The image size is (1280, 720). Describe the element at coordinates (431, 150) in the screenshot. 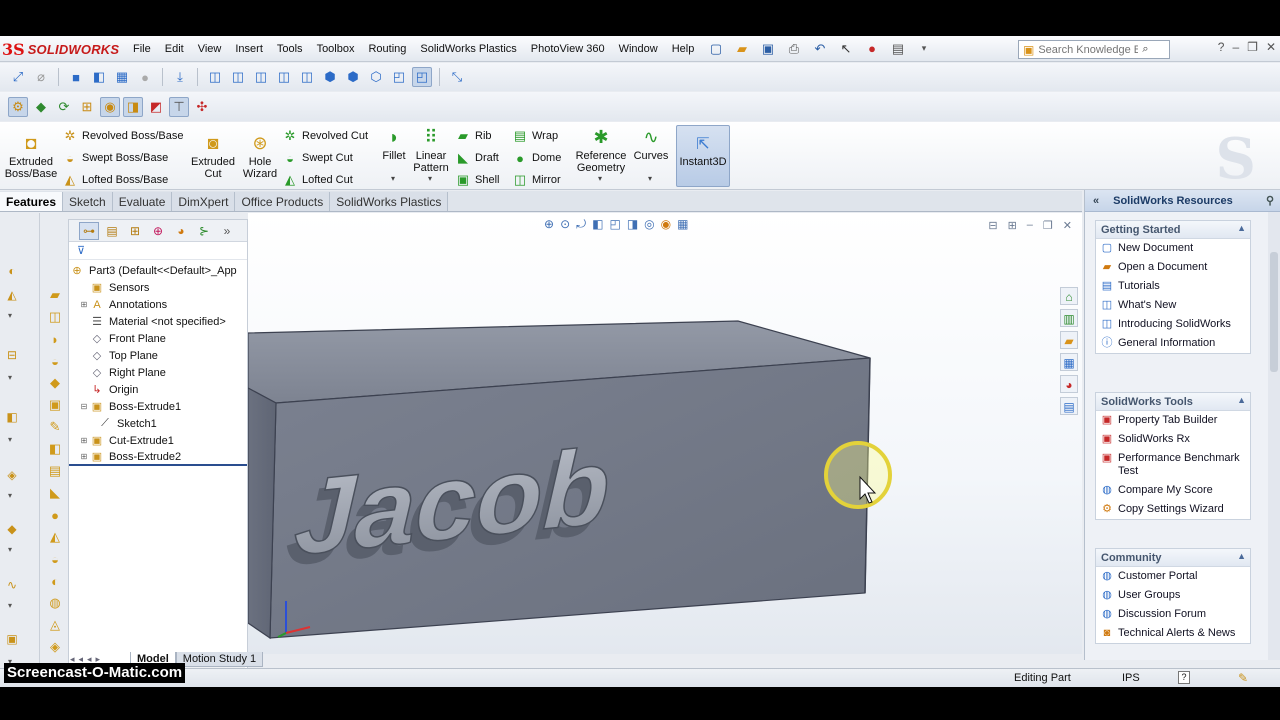

I see `linear-pattern-button: ⠿ Linear Pattern` at that location.